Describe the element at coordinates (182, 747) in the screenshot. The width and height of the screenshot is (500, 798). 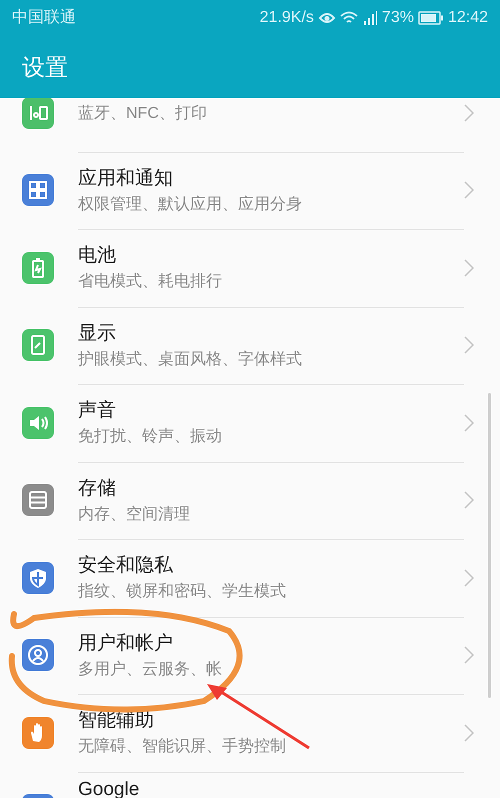
I see `row-subtitle: 无障碍、智能识屏、手势控制` at that location.